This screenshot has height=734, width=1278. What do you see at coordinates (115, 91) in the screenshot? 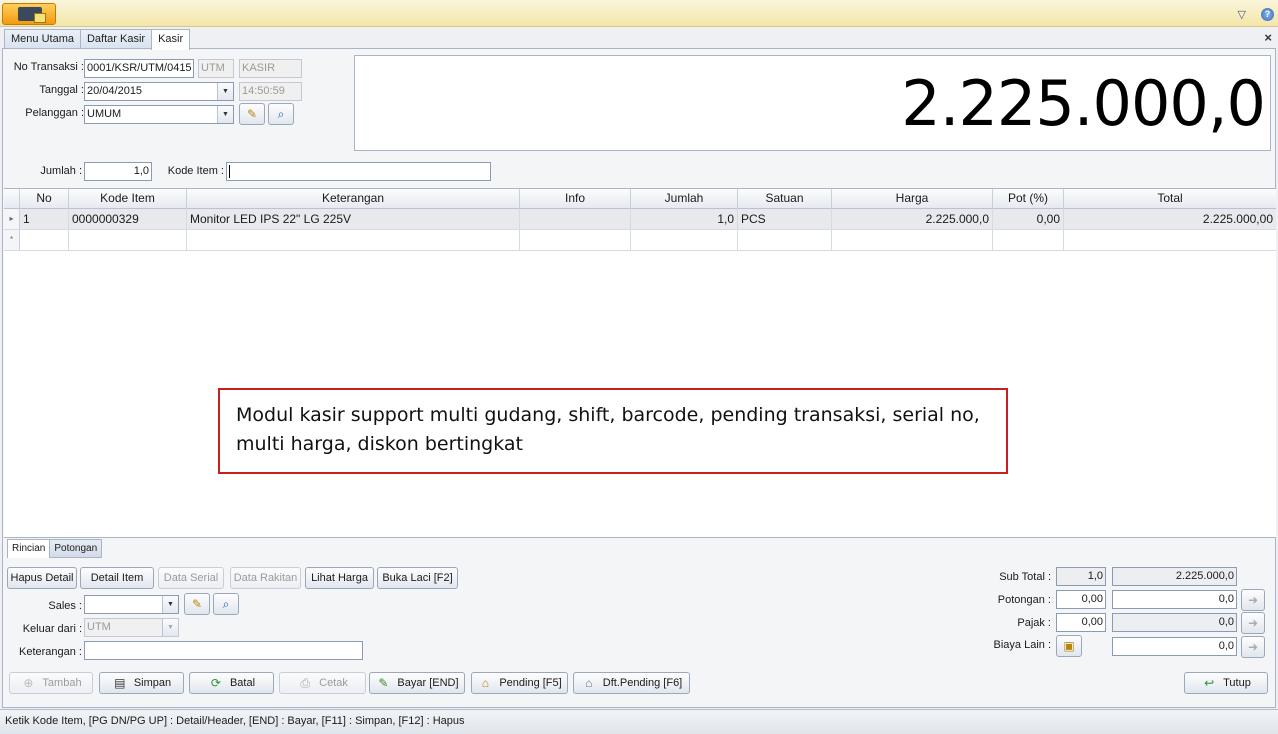
I see `tanggal-value: 20/04/2015` at bounding box center [115, 91].